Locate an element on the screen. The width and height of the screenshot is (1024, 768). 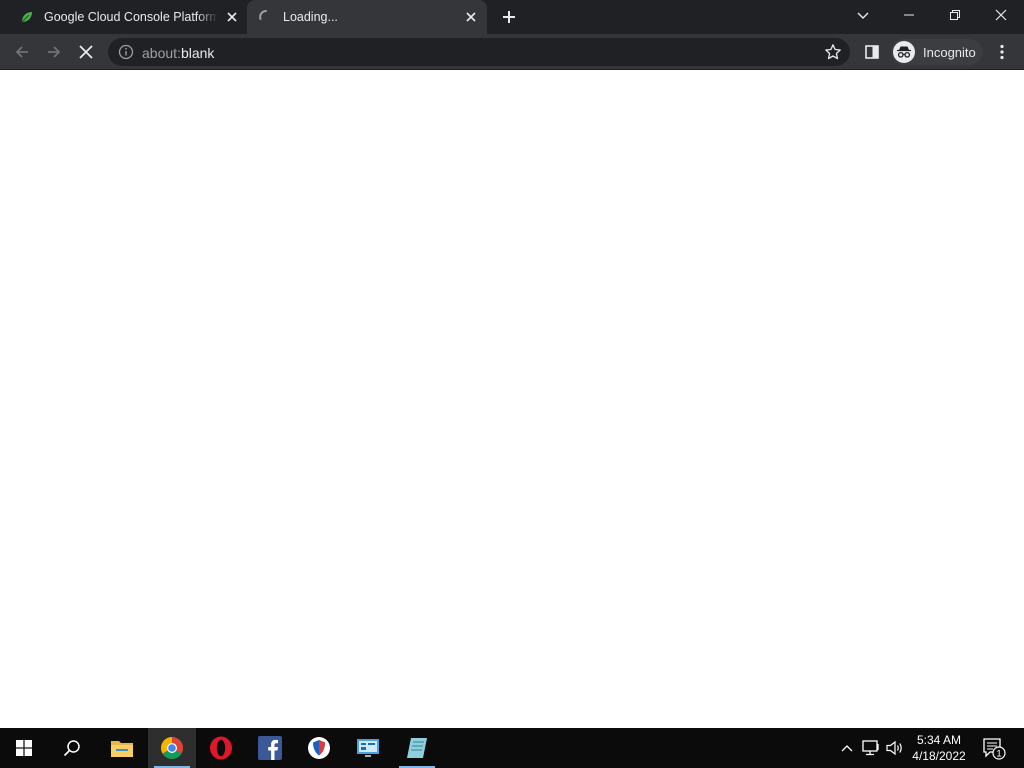
search-button is located at coordinates (72, 748).